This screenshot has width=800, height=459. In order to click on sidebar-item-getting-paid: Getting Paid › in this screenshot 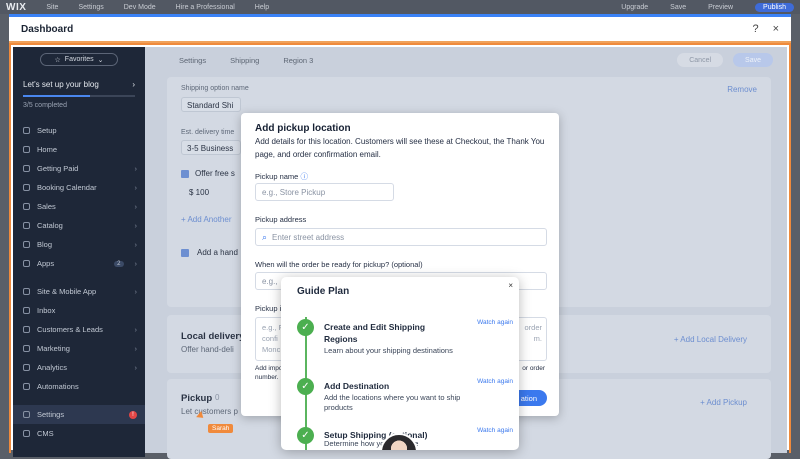, I will do `click(79, 168)`.